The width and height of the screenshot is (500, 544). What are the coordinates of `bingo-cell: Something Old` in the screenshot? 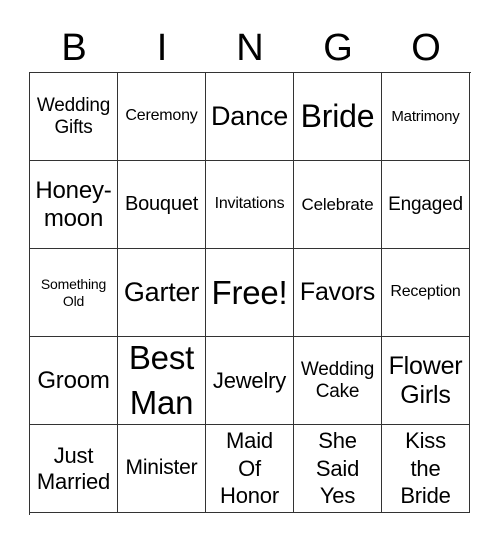 It's located at (74, 293).